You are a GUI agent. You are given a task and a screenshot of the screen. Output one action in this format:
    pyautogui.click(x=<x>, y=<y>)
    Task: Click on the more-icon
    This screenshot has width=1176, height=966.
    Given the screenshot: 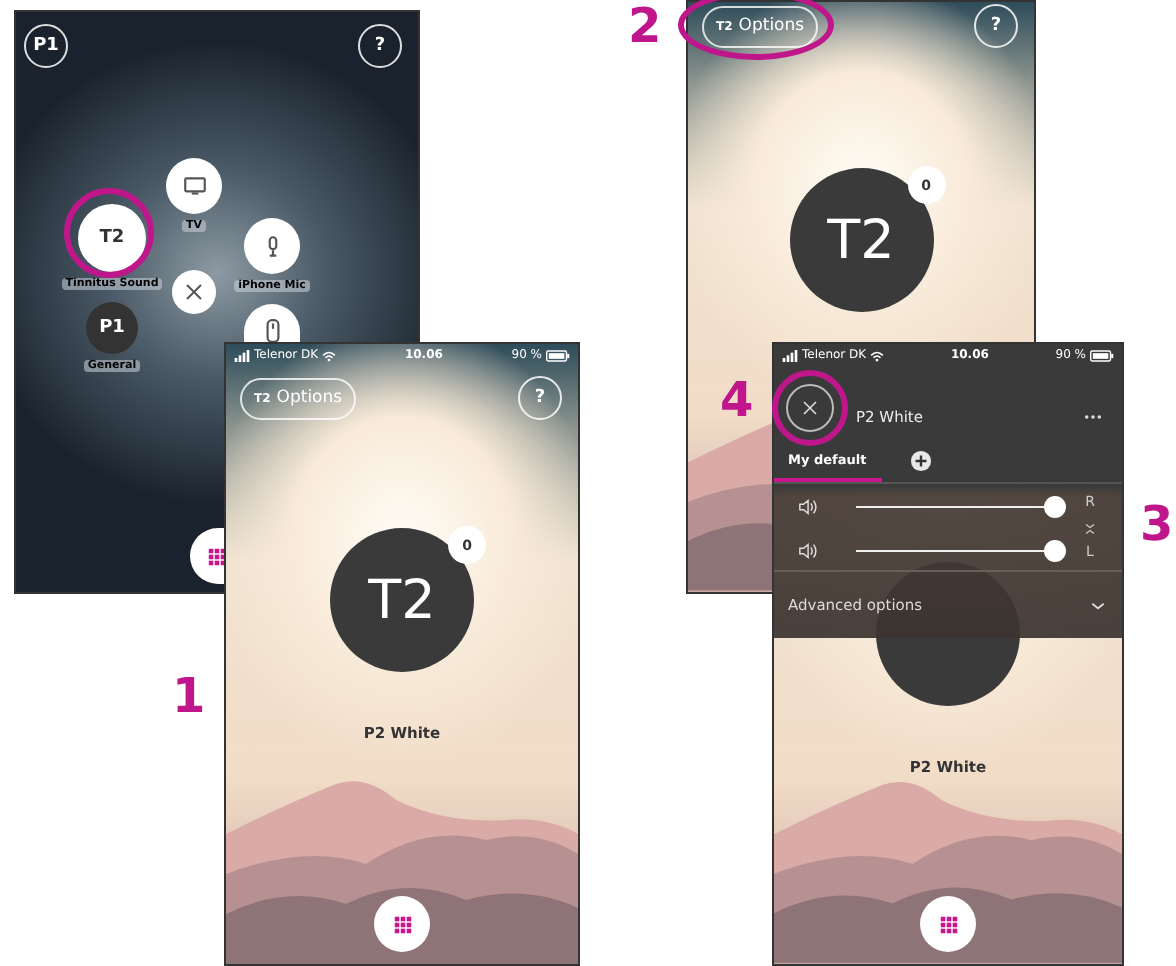 What is the action you would take?
    pyautogui.click(x=1093, y=416)
    